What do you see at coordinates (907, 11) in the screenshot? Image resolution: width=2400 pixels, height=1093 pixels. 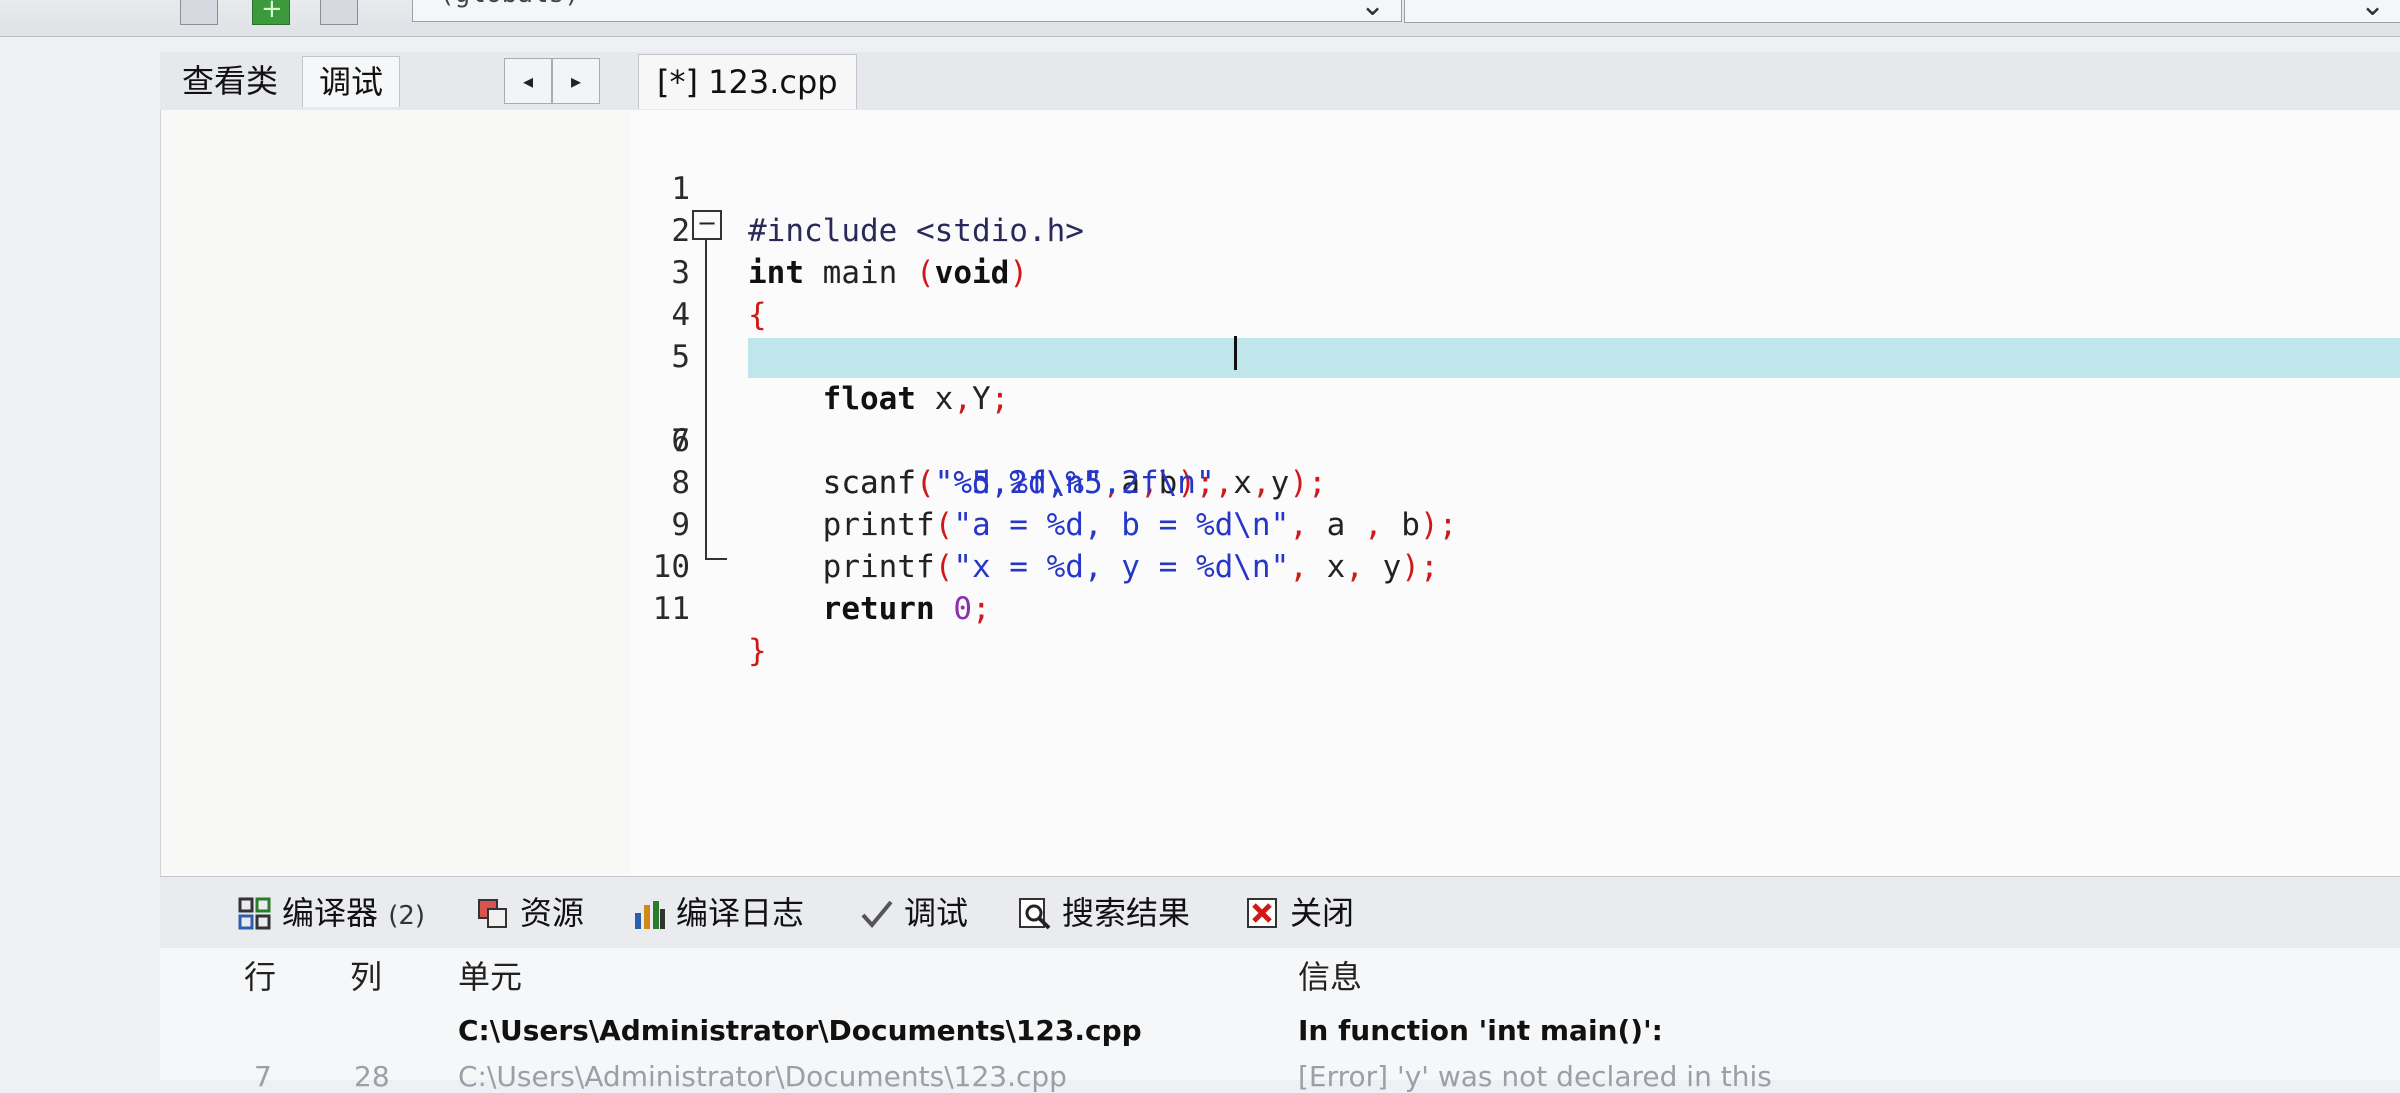 I see `scope-select: (globals)` at bounding box center [907, 11].